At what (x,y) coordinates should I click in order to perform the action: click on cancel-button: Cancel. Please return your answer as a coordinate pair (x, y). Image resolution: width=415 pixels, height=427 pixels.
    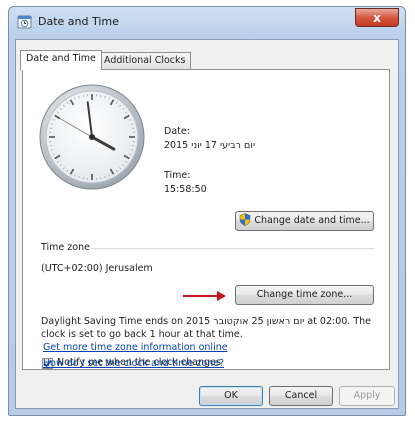
    Looking at the image, I should click on (301, 396).